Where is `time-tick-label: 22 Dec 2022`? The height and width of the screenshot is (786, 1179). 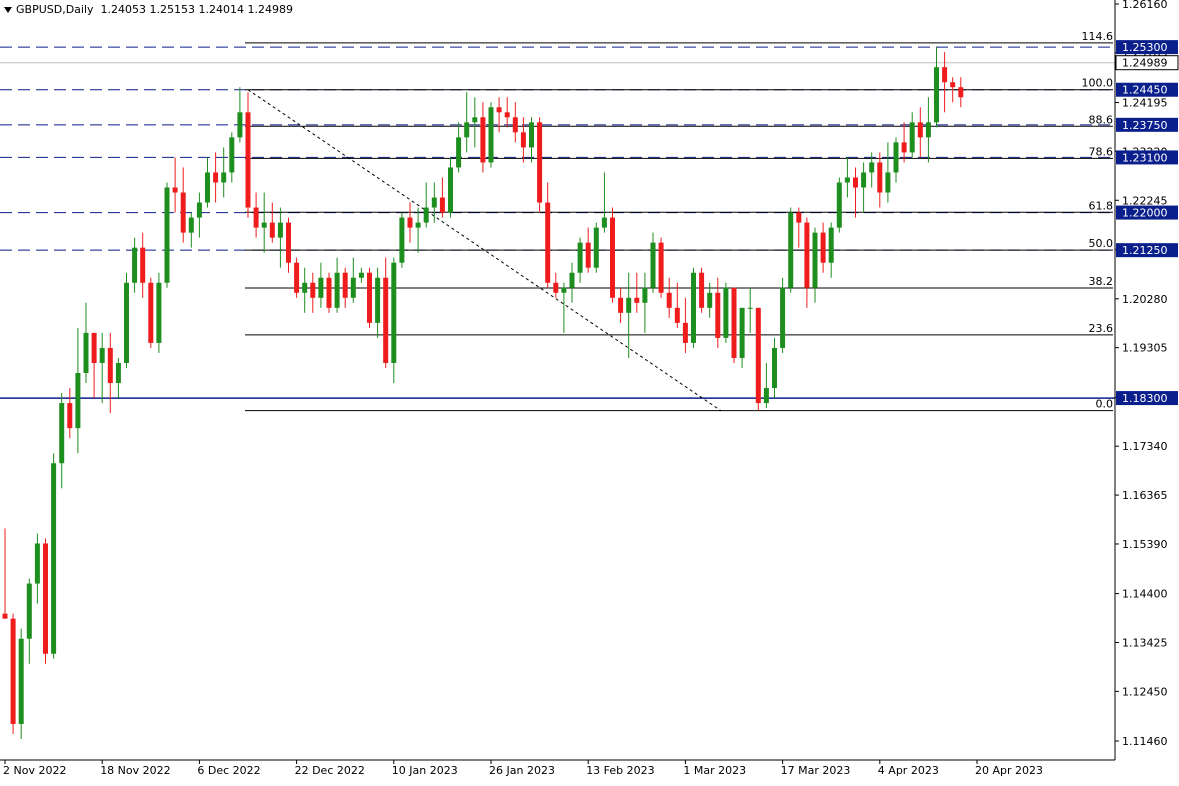
time-tick-label: 22 Dec 2022 is located at coordinates (330, 770).